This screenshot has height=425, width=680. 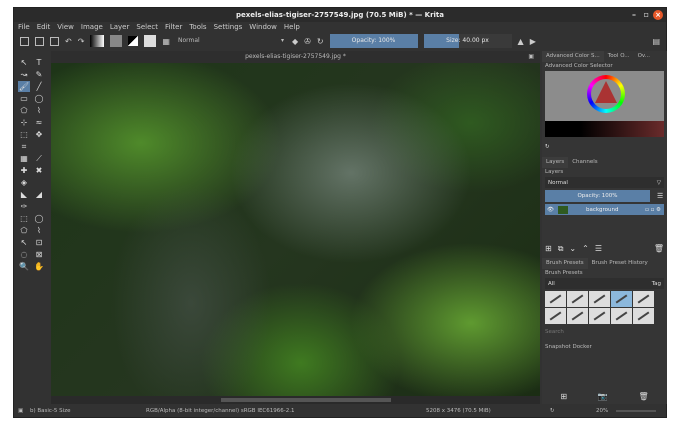 What do you see at coordinates (604, 129) in the screenshot?
I see `color-history-bars` at bounding box center [604, 129].